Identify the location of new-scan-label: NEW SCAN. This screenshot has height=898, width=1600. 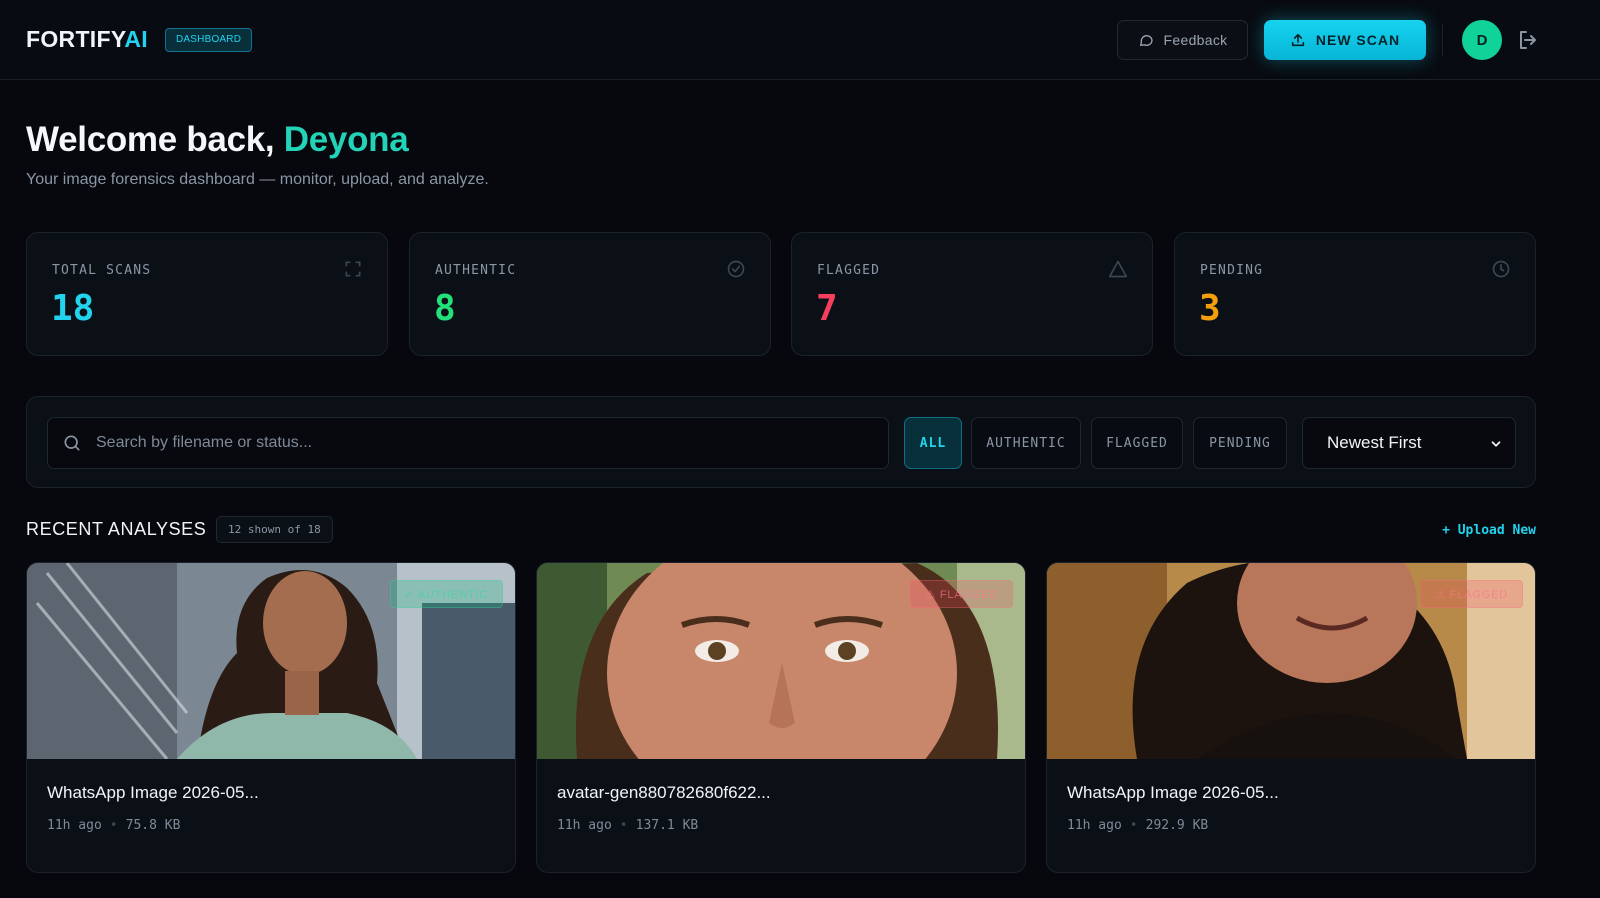
(1358, 40).